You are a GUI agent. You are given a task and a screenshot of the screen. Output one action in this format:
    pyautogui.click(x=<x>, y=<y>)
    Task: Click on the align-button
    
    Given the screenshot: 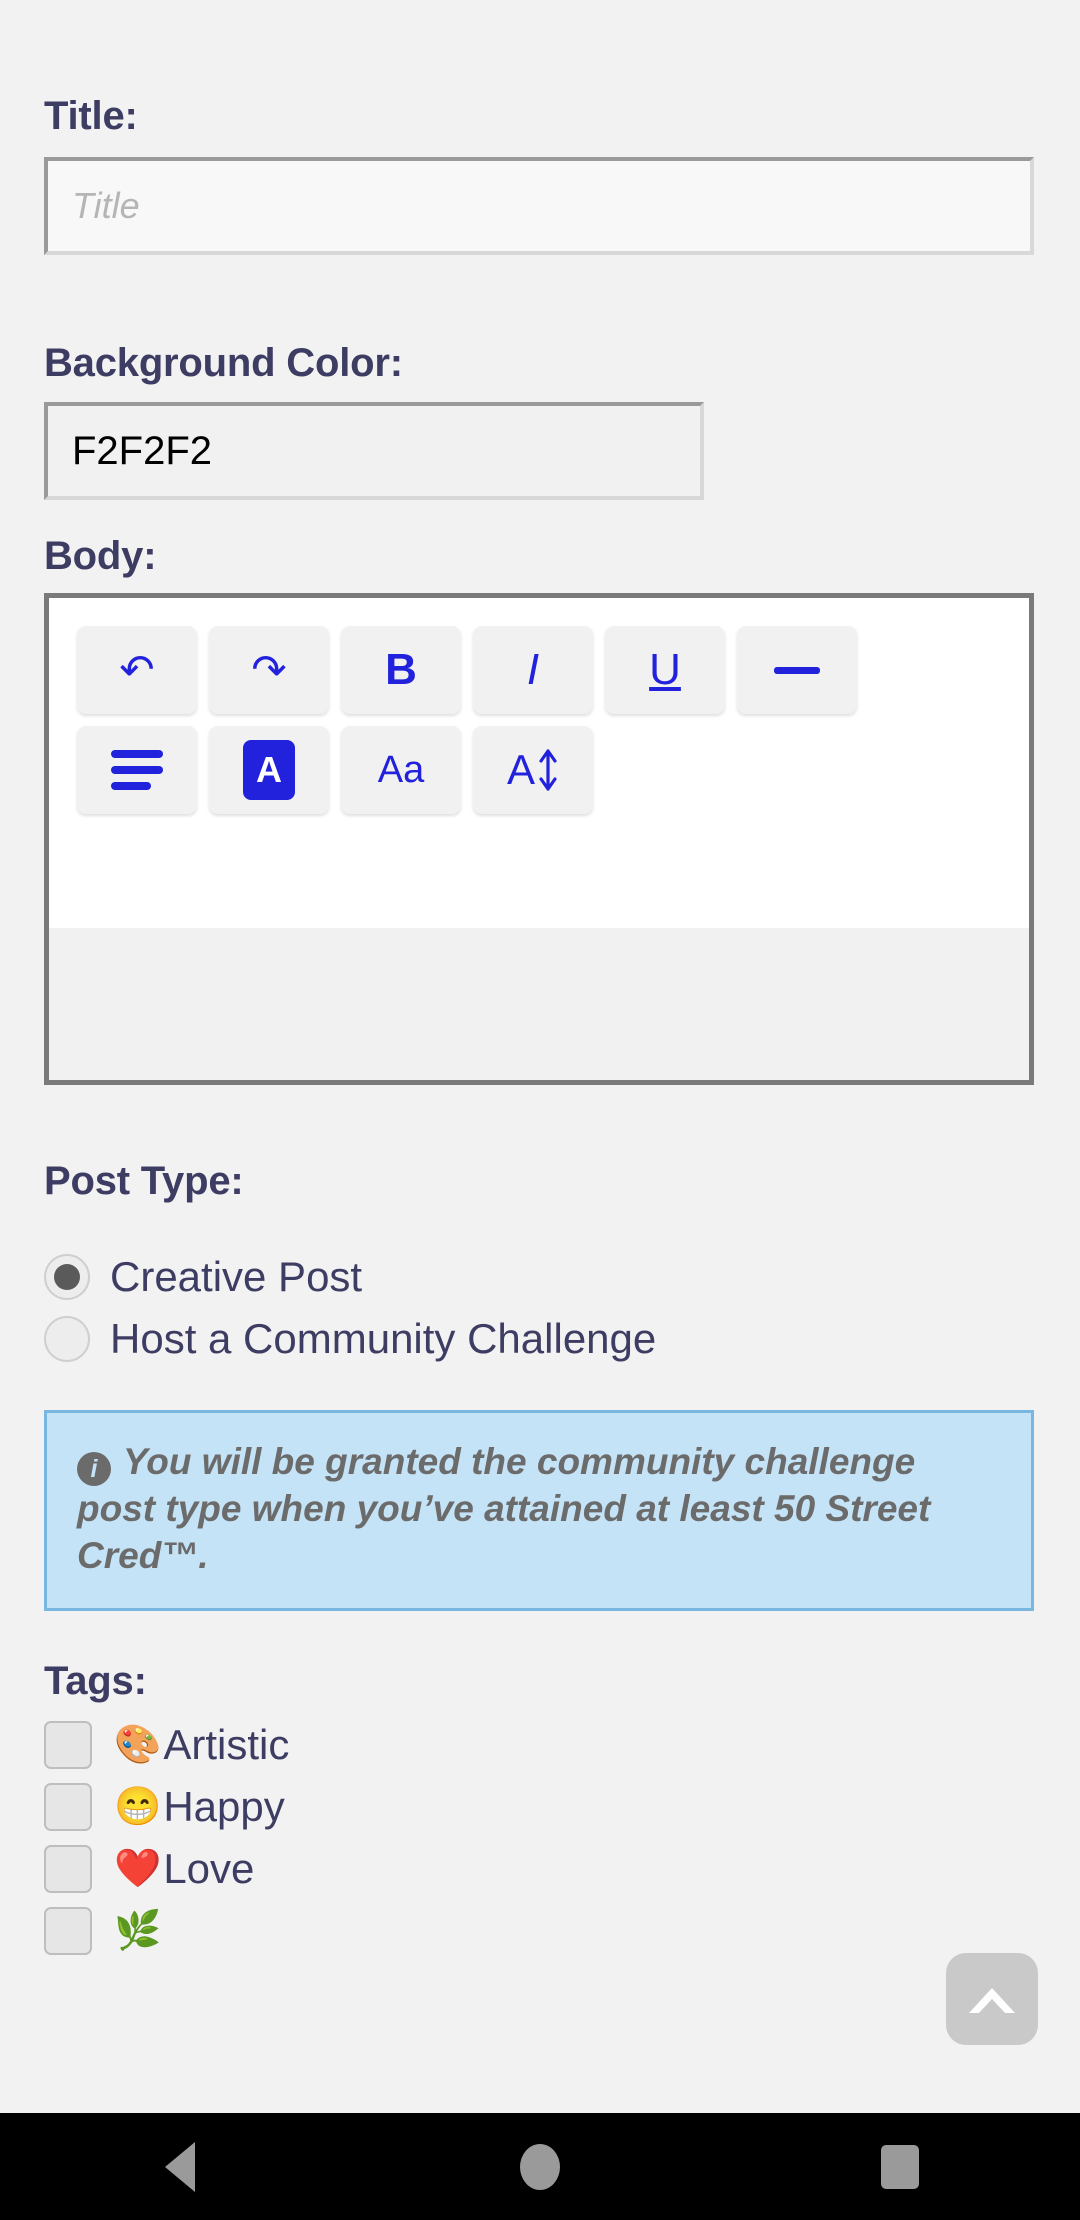 What is the action you would take?
    pyautogui.click(x=137, y=770)
    